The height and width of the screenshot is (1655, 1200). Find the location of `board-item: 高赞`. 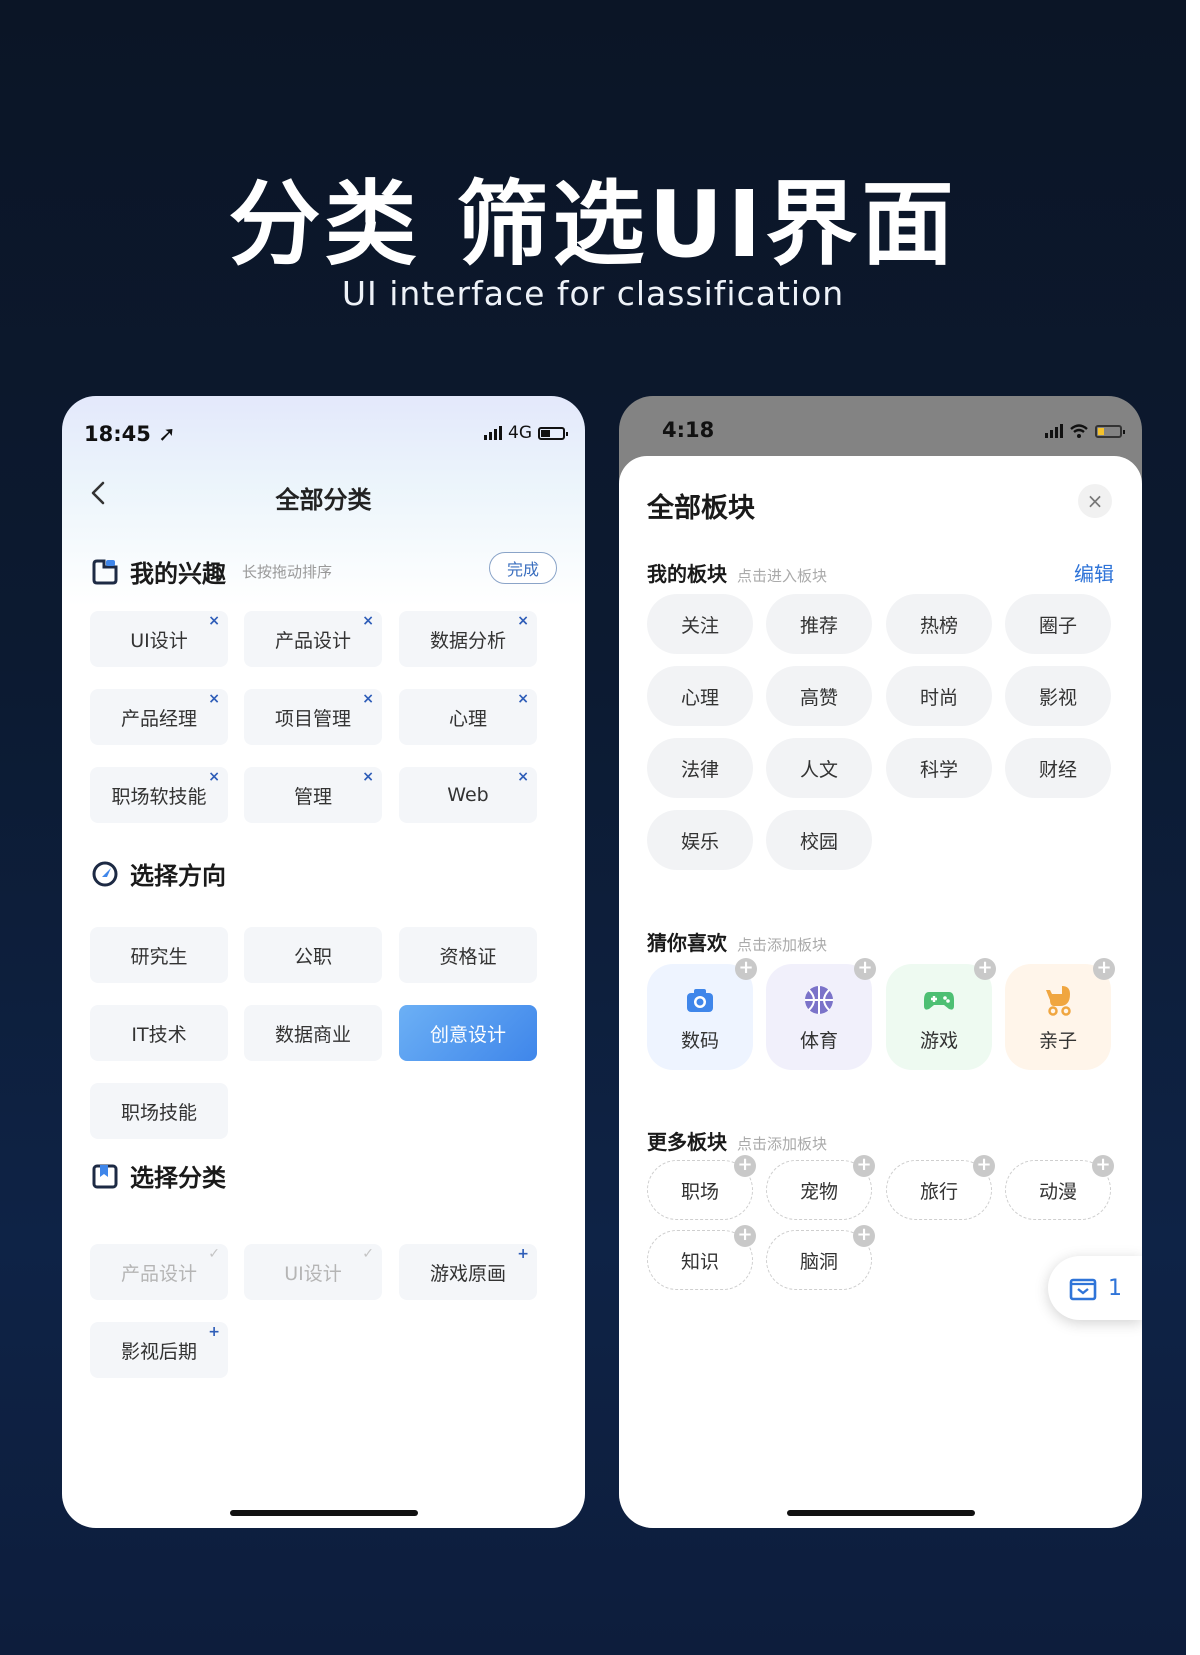

board-item: 高赞 is located at coordinates (819, 696).